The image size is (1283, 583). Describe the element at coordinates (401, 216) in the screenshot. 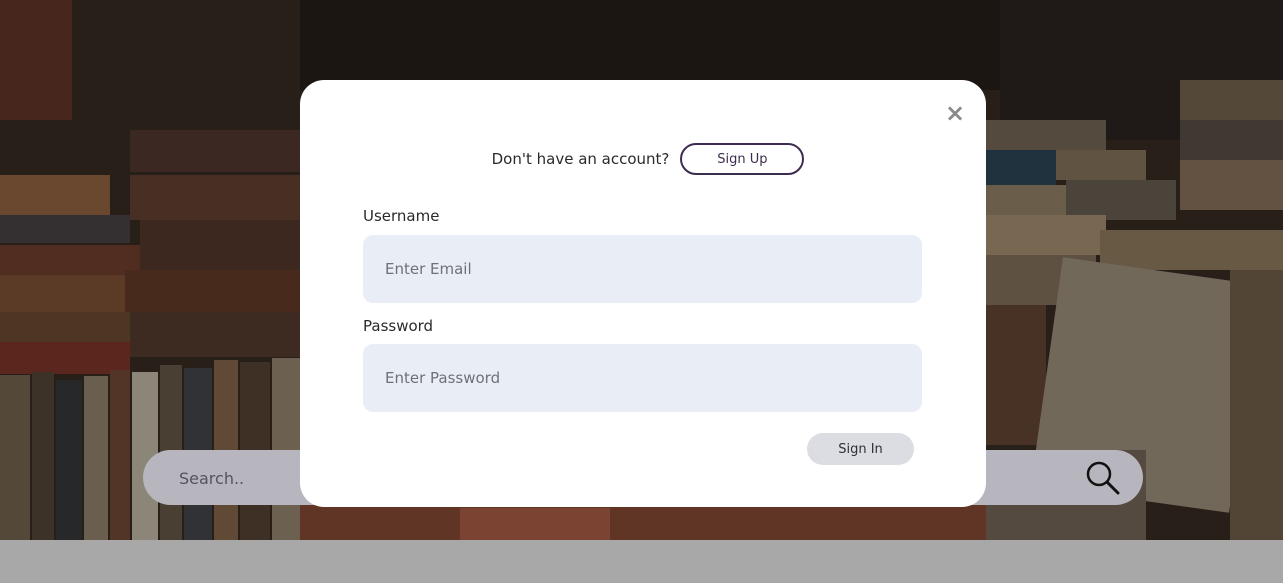

I see `username-label: Username` at that location.